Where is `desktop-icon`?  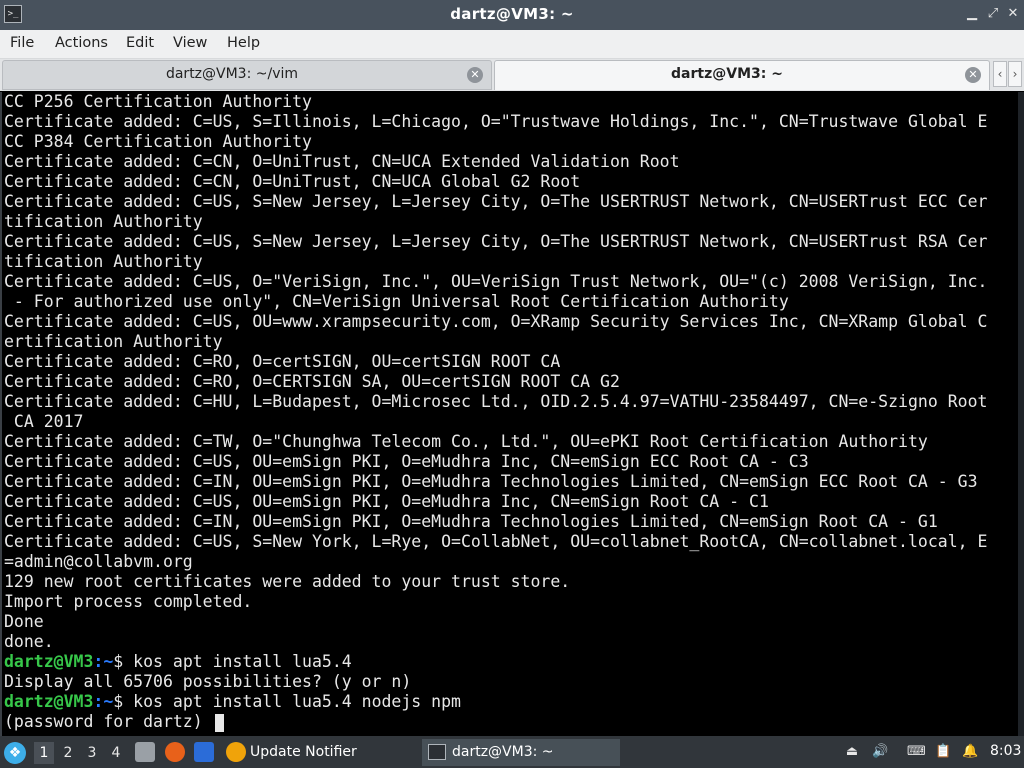
desktop-icon is located at coordinates (204, 752).